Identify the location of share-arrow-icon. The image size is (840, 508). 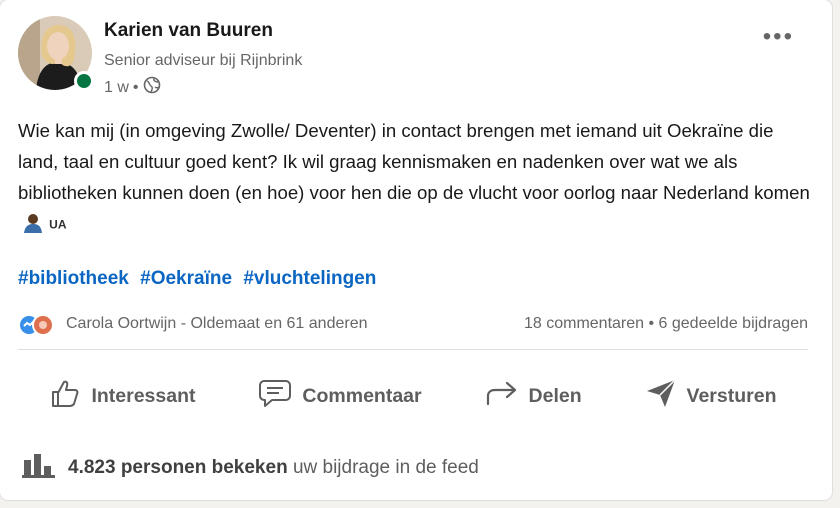
(502, 396).